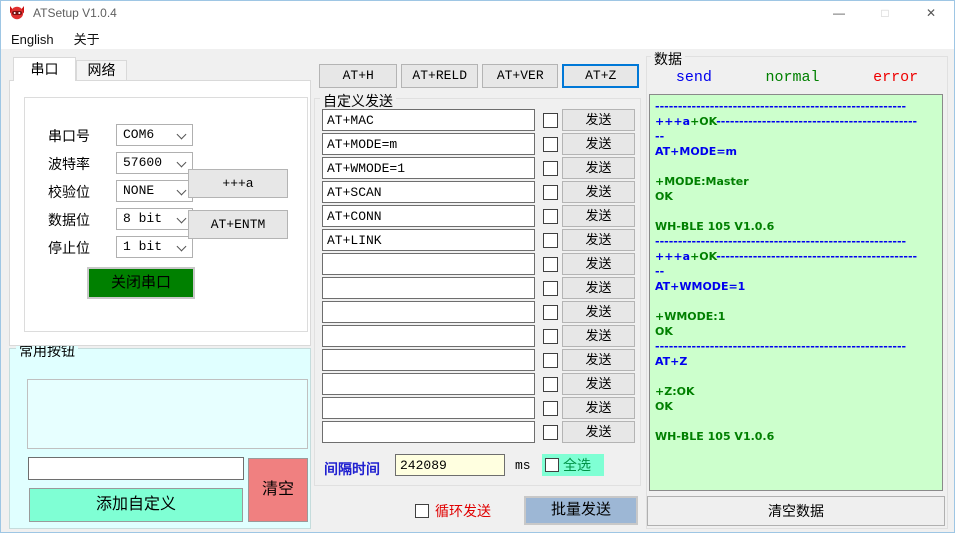 The height and width of the screenshot is (533, 955). What do you see at coordinates (931, 13) in the screenshot?
I see `close-button: ✕` at bounding box center [931, 13].